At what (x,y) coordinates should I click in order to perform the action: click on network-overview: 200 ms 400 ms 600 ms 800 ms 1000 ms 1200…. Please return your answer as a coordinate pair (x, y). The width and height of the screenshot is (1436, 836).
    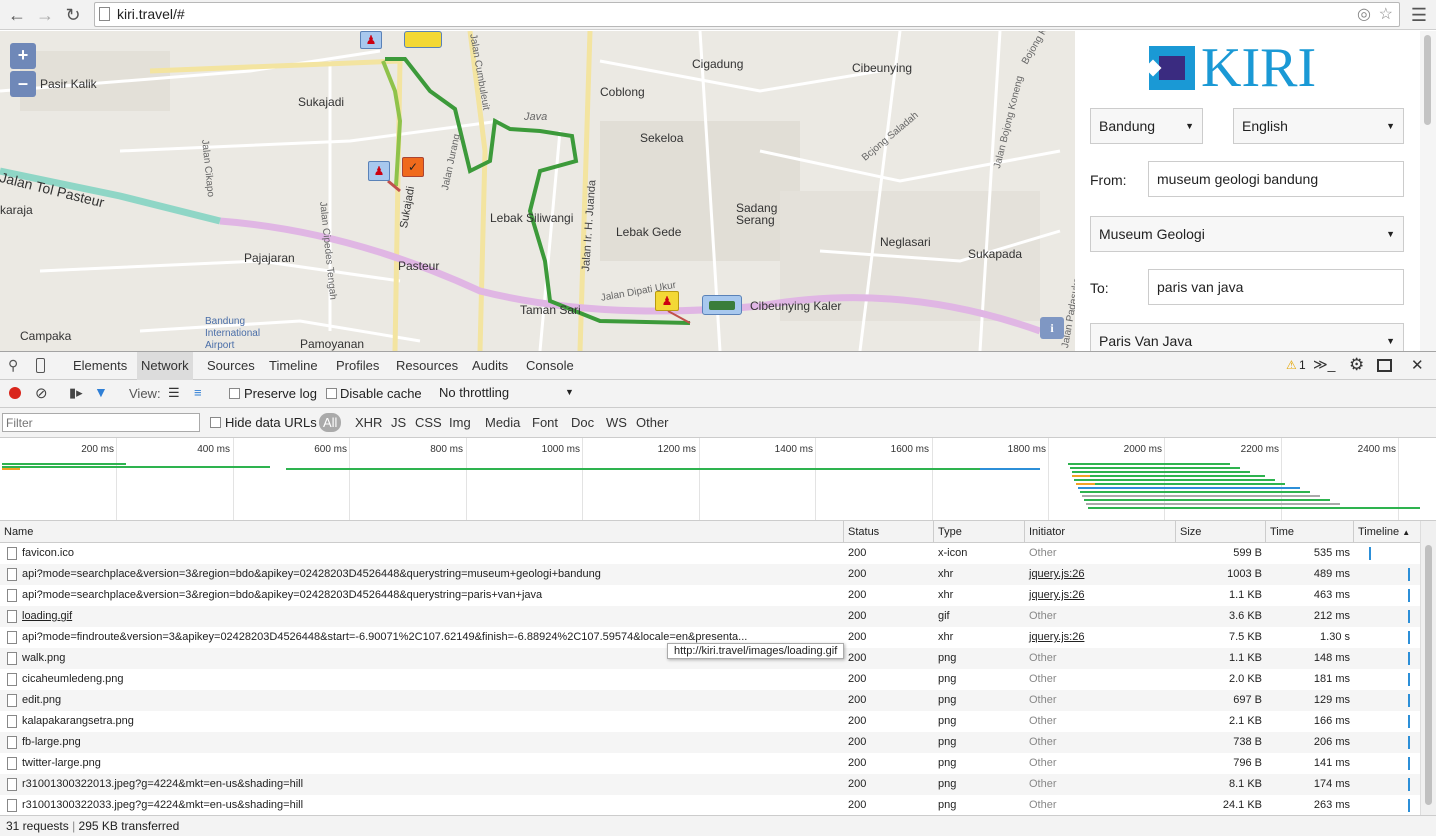
    Looking at the image, I should click on (718, 479).